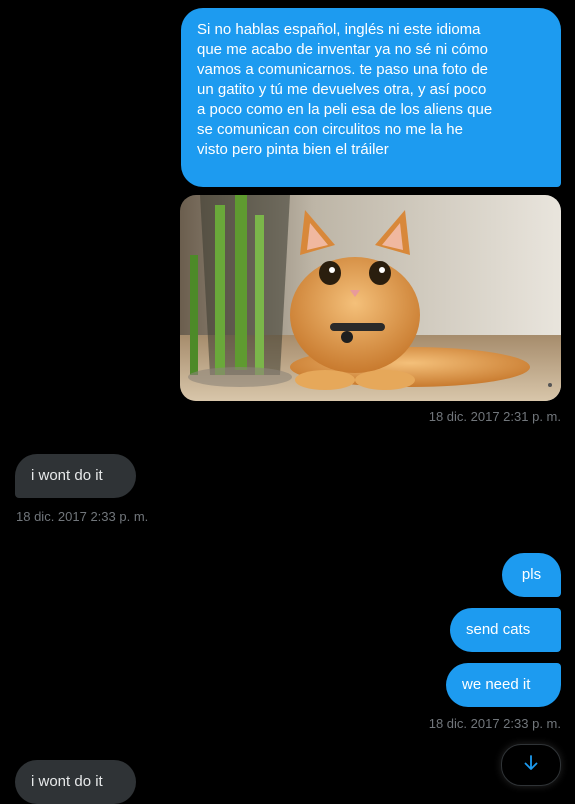  What do you see at coordinates (503, 685) in the screenshot?
I see `sent-message-bubble: we need it` at bounding box center [503, 685].